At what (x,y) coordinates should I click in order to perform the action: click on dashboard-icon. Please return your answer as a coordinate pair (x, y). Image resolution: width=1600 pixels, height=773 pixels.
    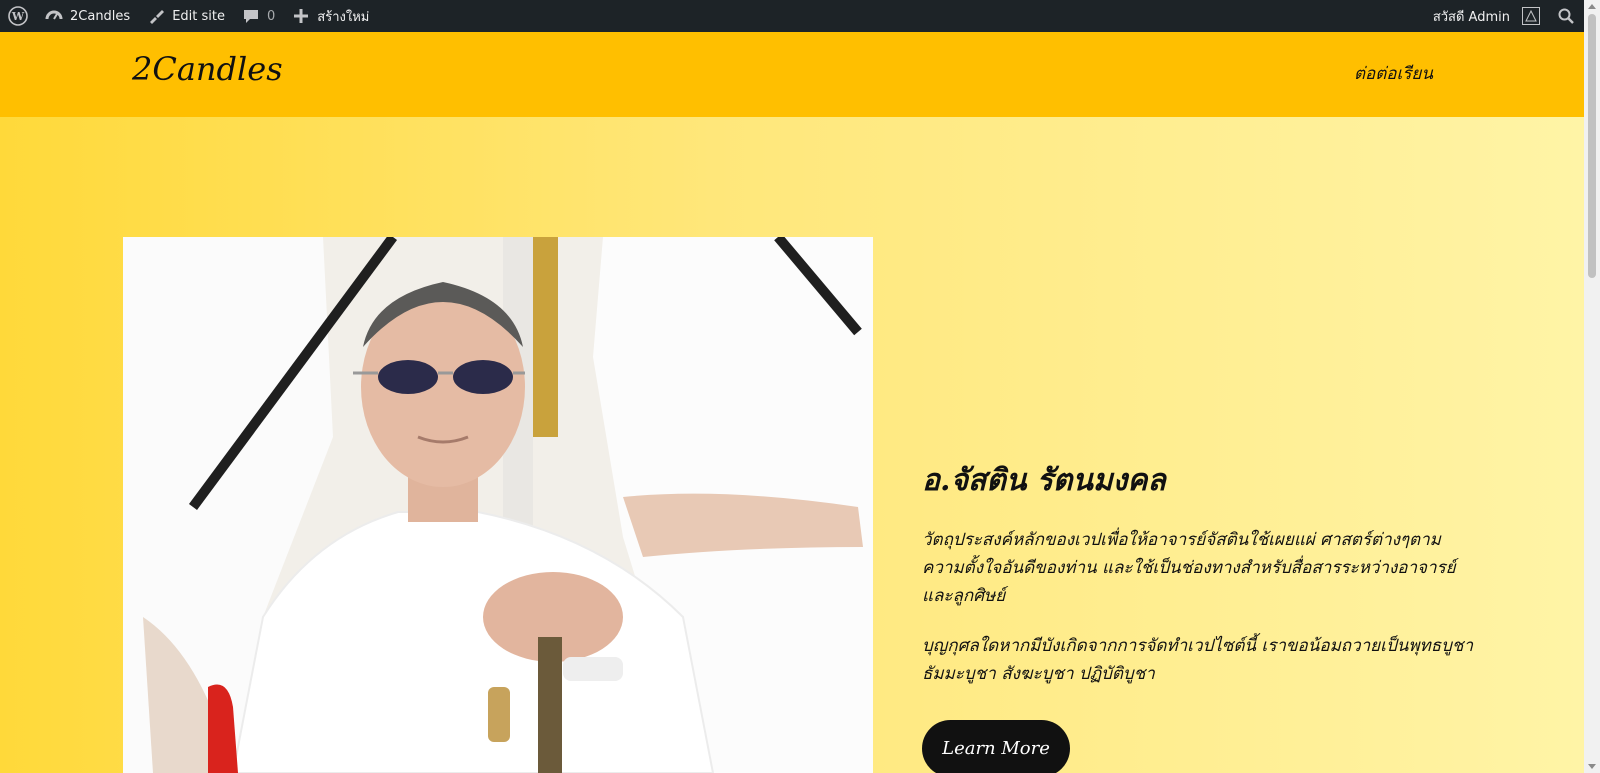
    Looking at the image, I should click on (54, 16).